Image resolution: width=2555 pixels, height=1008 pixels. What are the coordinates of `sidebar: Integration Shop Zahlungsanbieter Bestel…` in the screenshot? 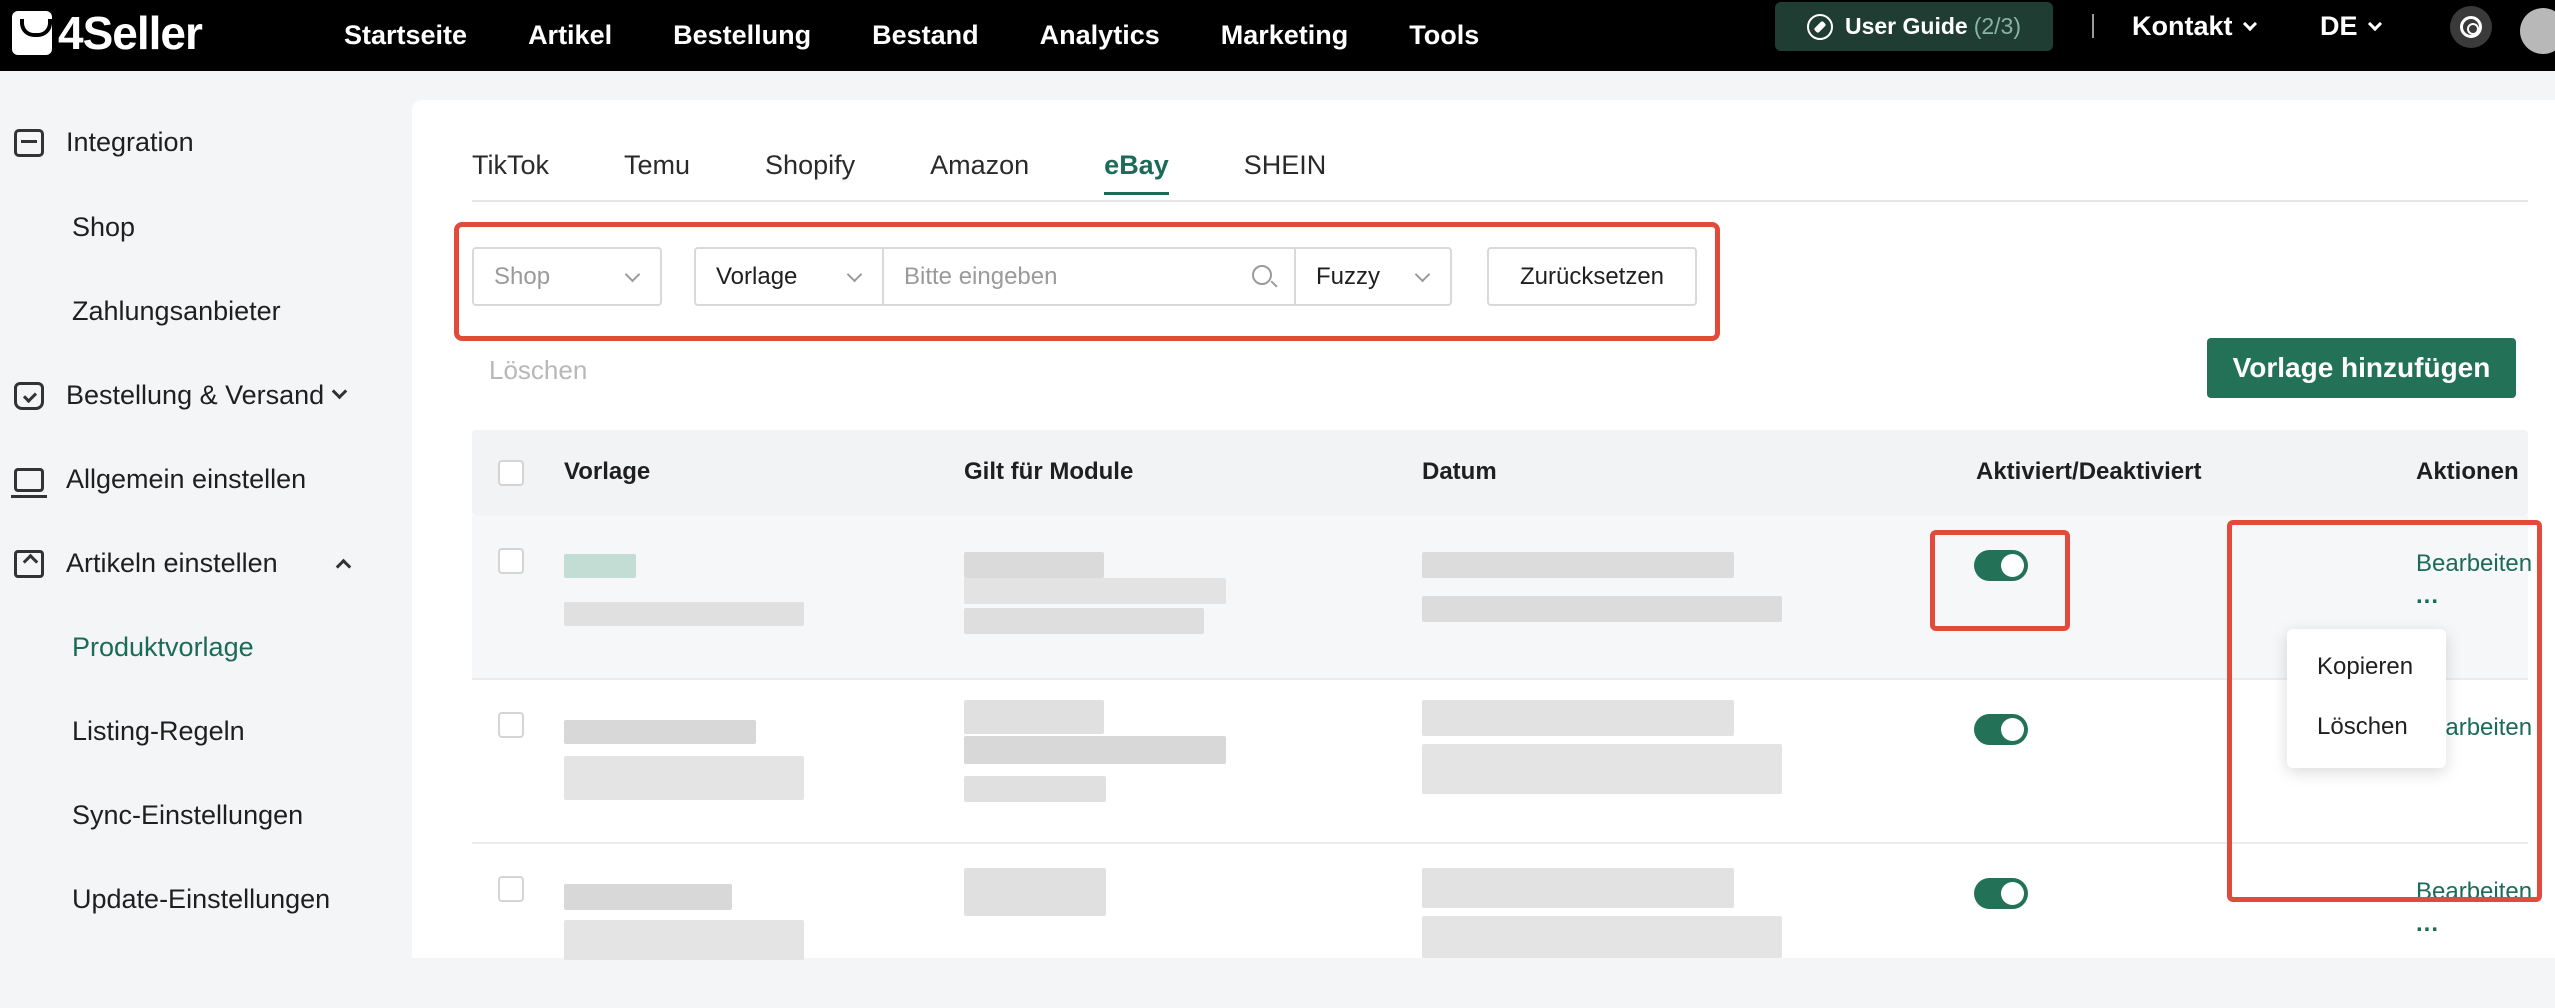 It's located at (205, 514).